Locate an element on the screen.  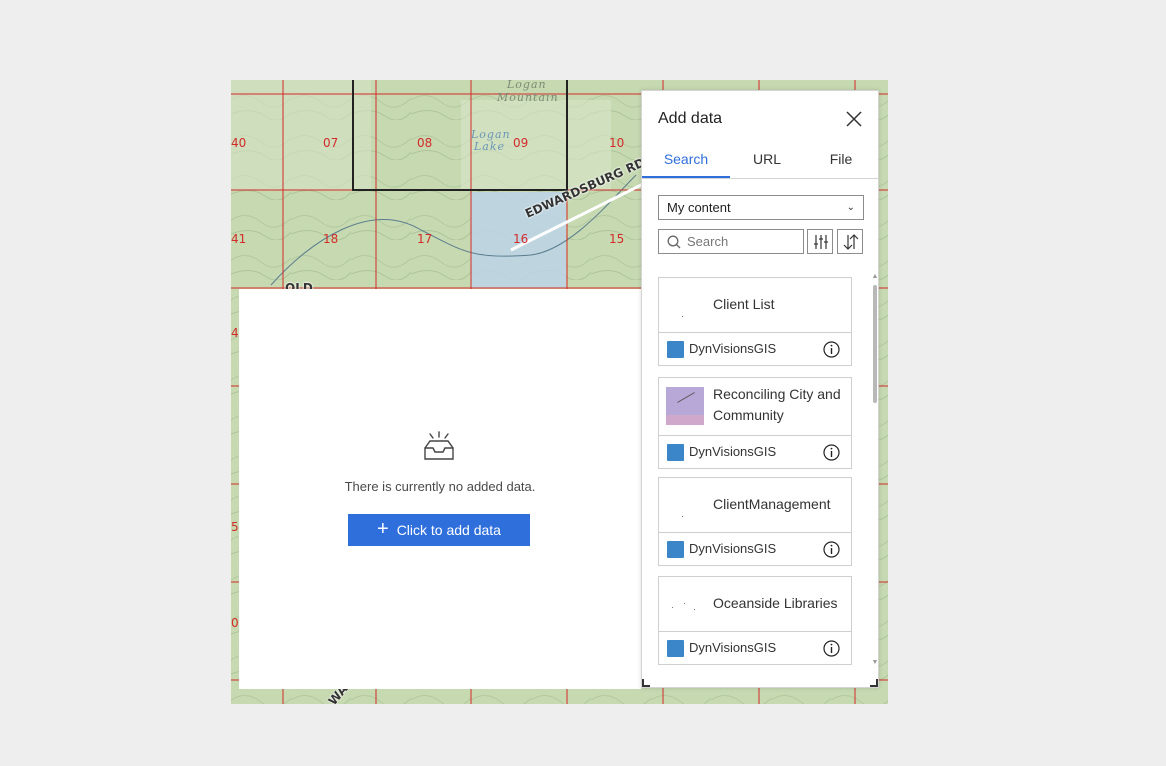
search-placeholder: Search is located at coordinates (708, 241).